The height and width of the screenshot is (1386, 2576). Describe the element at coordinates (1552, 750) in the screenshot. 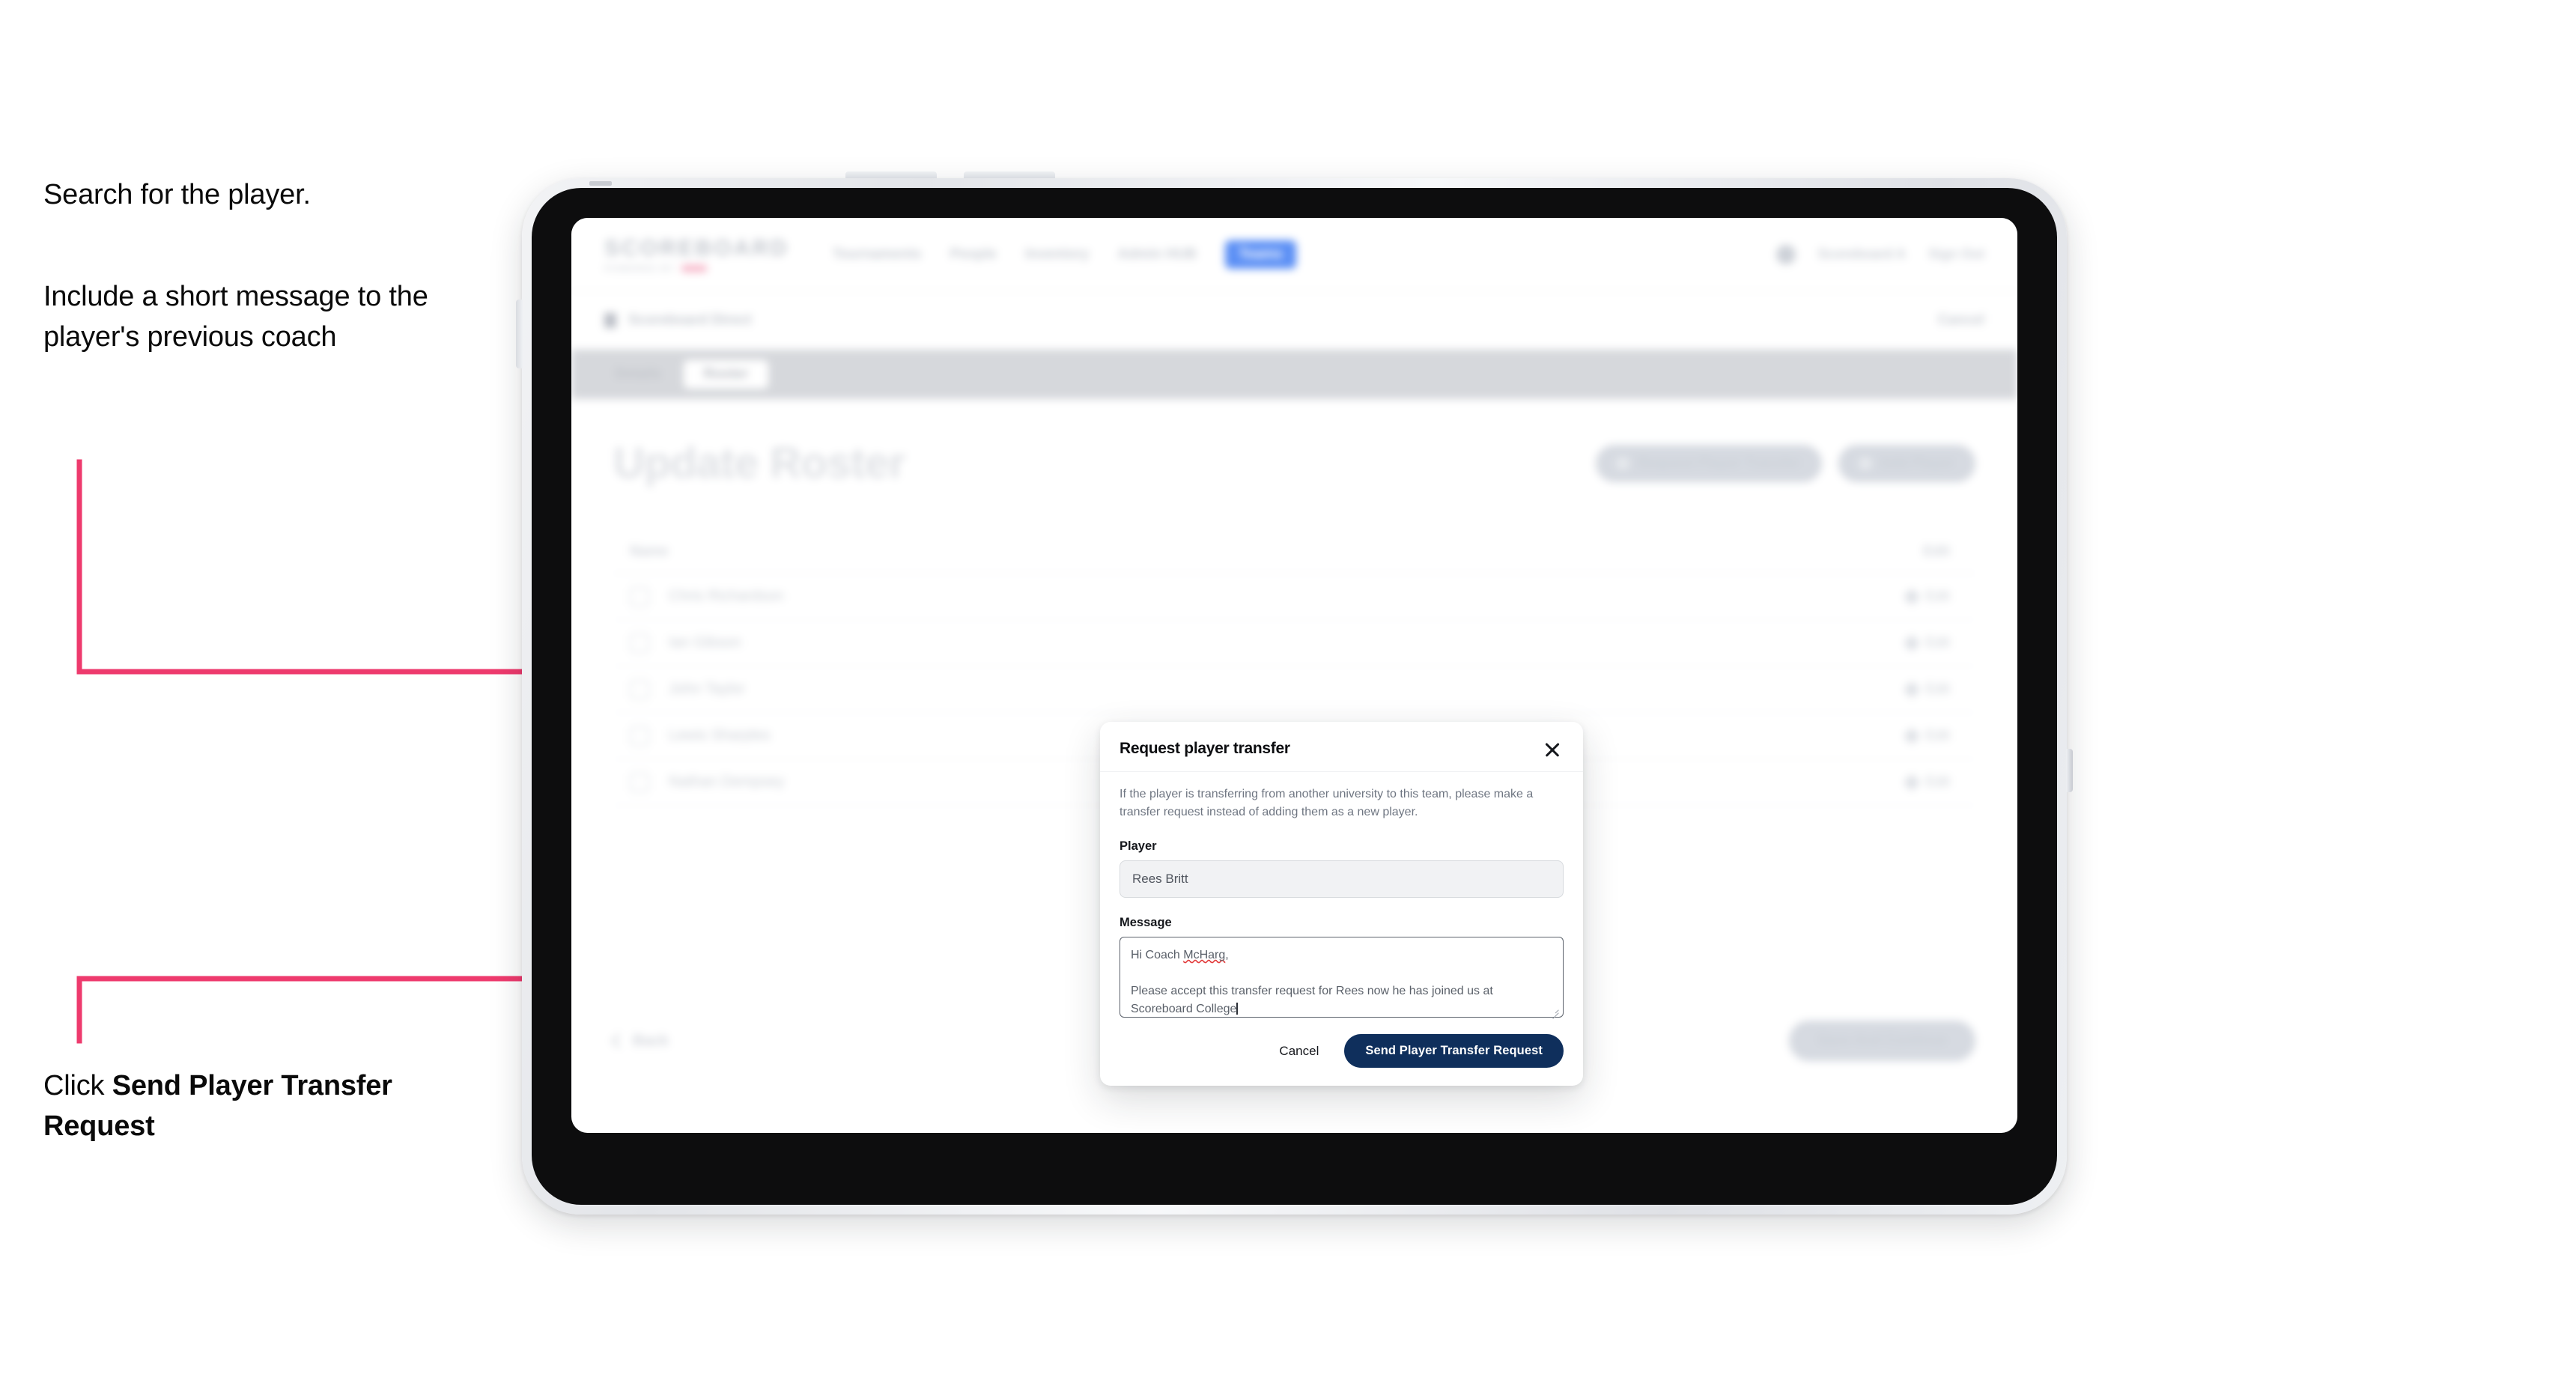

I see `close-icon` at that location.